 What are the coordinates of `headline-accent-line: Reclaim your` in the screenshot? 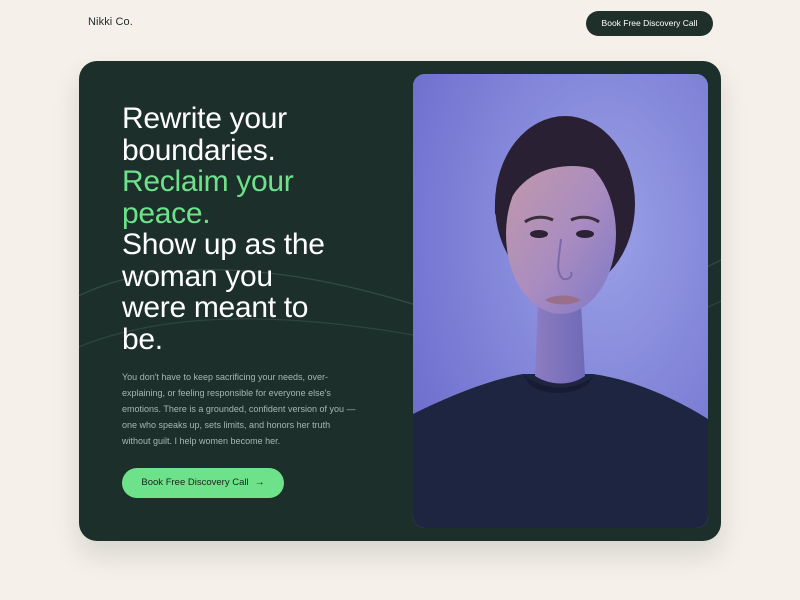 It's located at (208, 181).